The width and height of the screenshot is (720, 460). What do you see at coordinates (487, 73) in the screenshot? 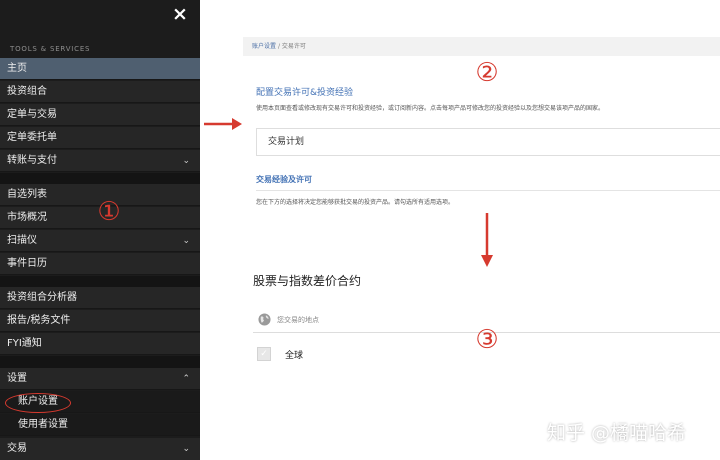
I see `annotation-number-2: ②` at bounding box center [487, 73].